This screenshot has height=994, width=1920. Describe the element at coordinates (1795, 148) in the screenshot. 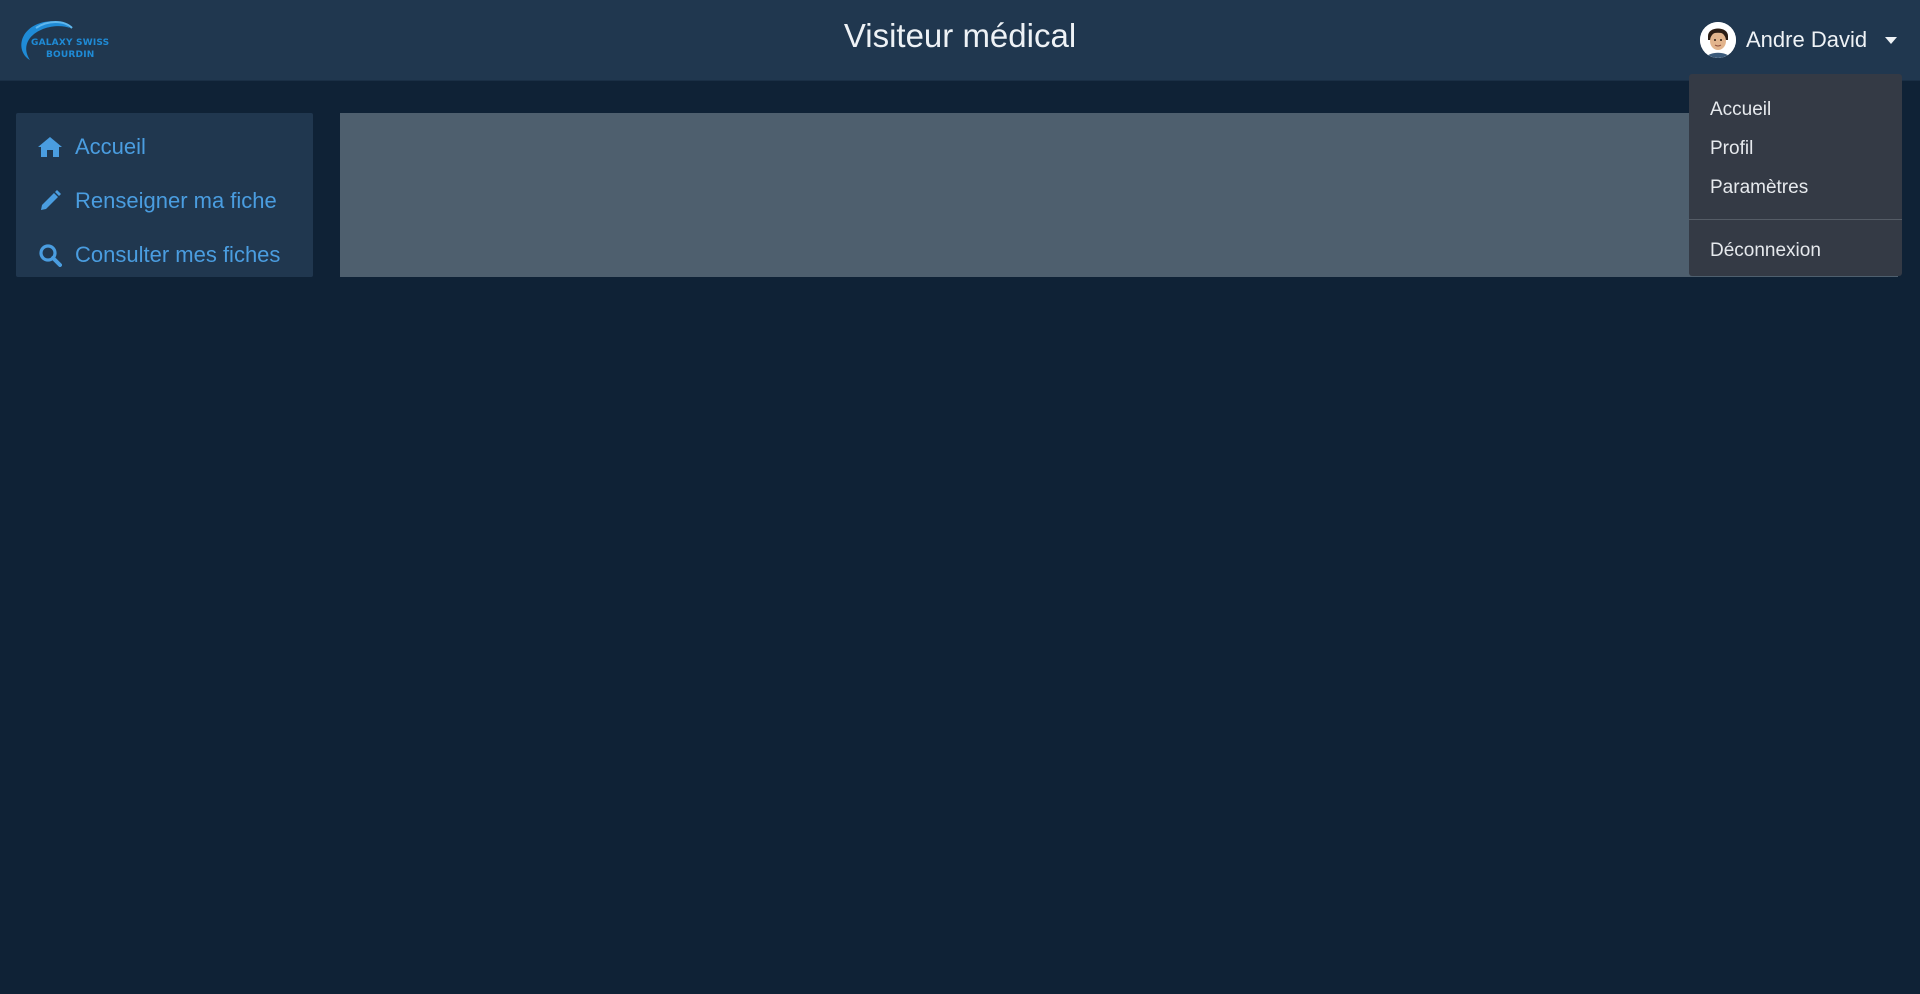

I see `dropdown-item-profil: Profil` at that location.